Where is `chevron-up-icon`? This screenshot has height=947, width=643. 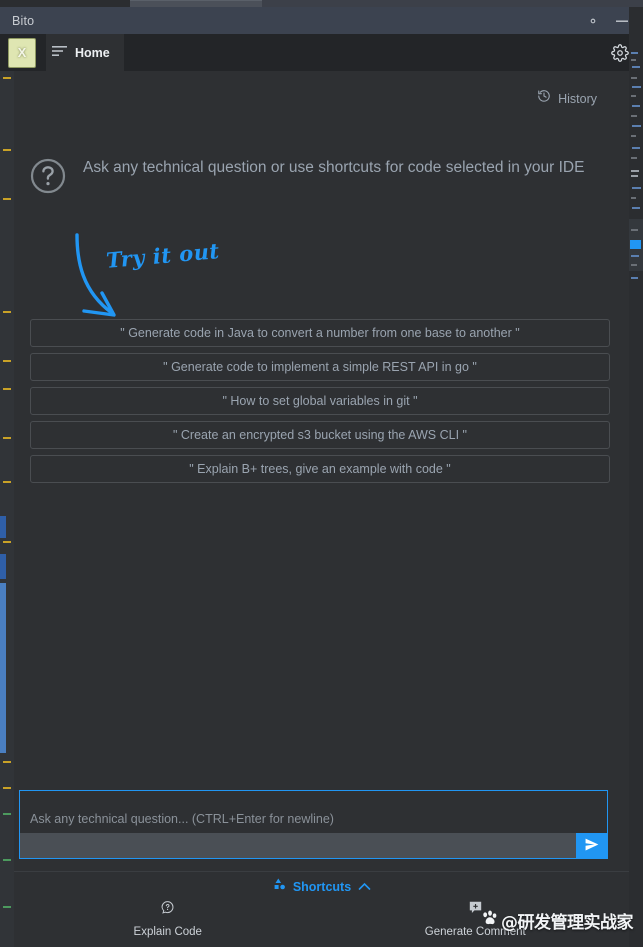 chevron-up-icon is located at coordinates (364, 887).